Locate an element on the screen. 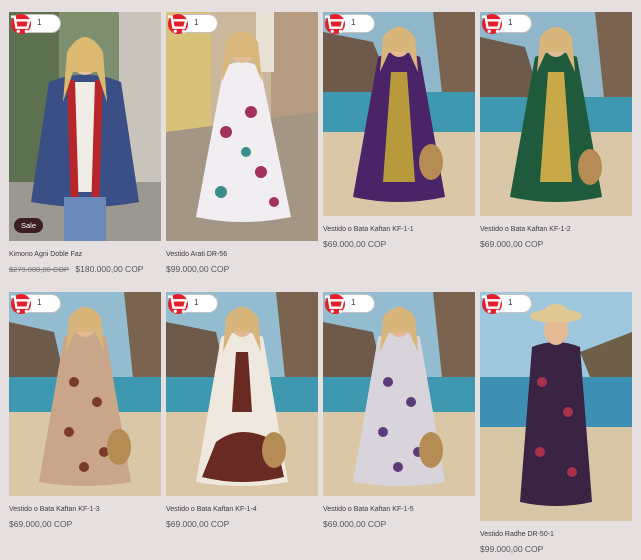 This screenshot has width=641, height=560. product-card: 1 Vestido Radhe DR-50-1 $99.000,00 COP is located at coordinates (556, 423).